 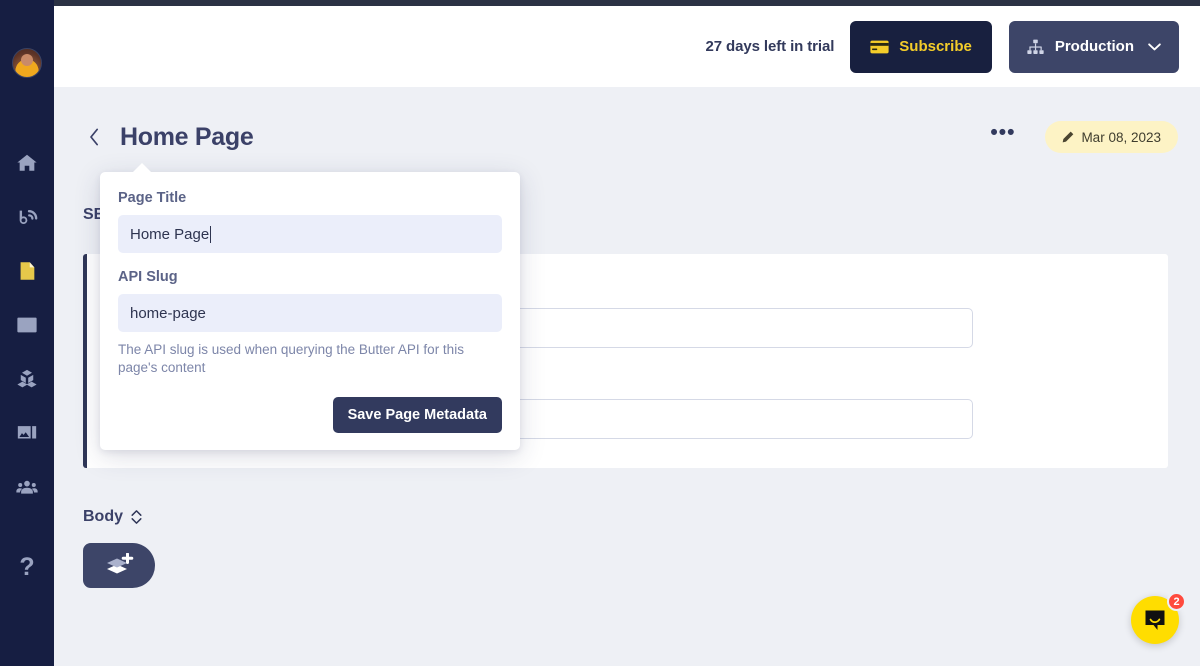 I want to click on api-slug-field-label: API Slug, so click(x=148, y=277).